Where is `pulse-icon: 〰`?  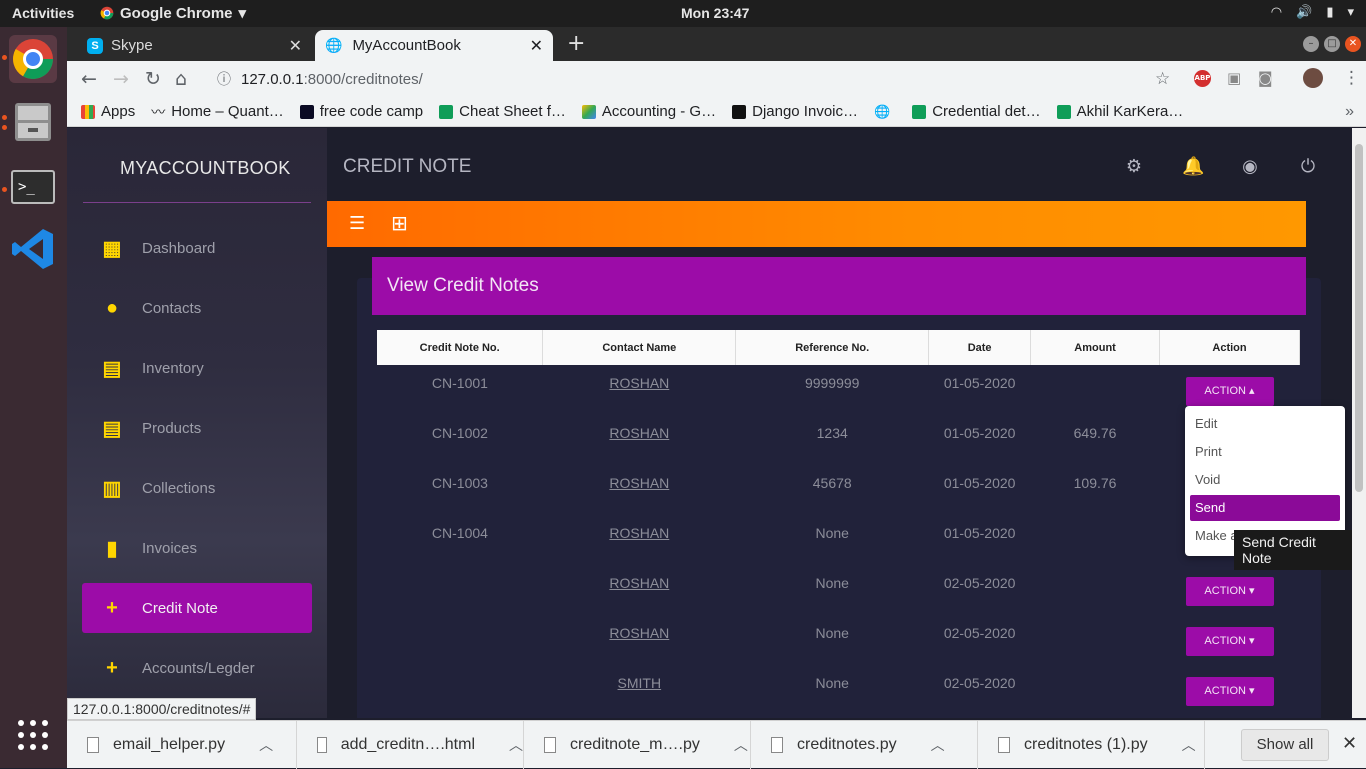 pulse-icon: 〰 is located at coordinates (158, 111).